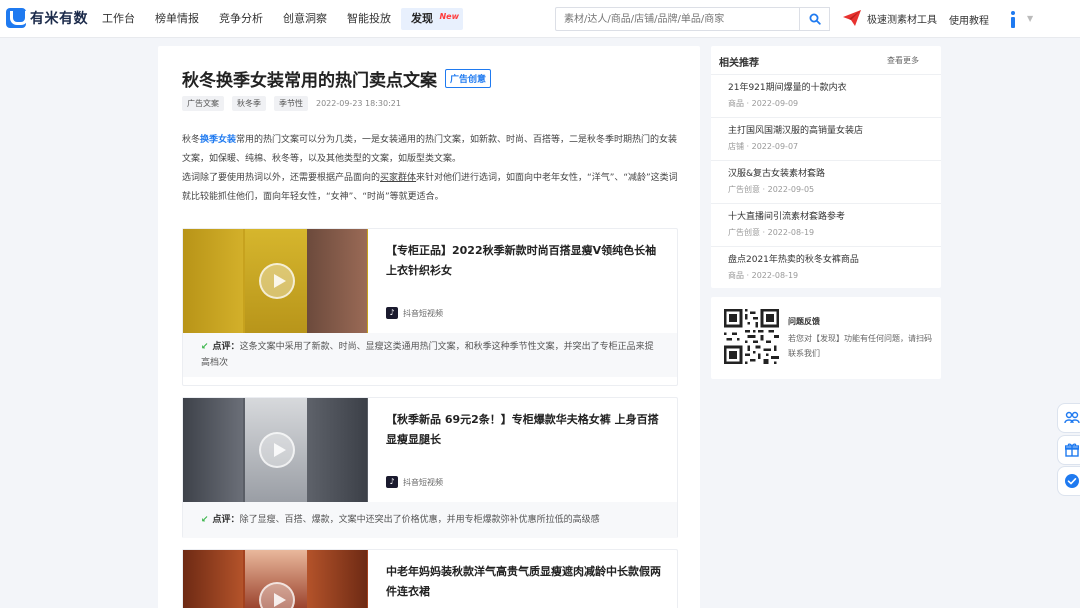 The image size is (1080, 608). I want to click on tutorial-link: 使用教程, so click(969, 19).